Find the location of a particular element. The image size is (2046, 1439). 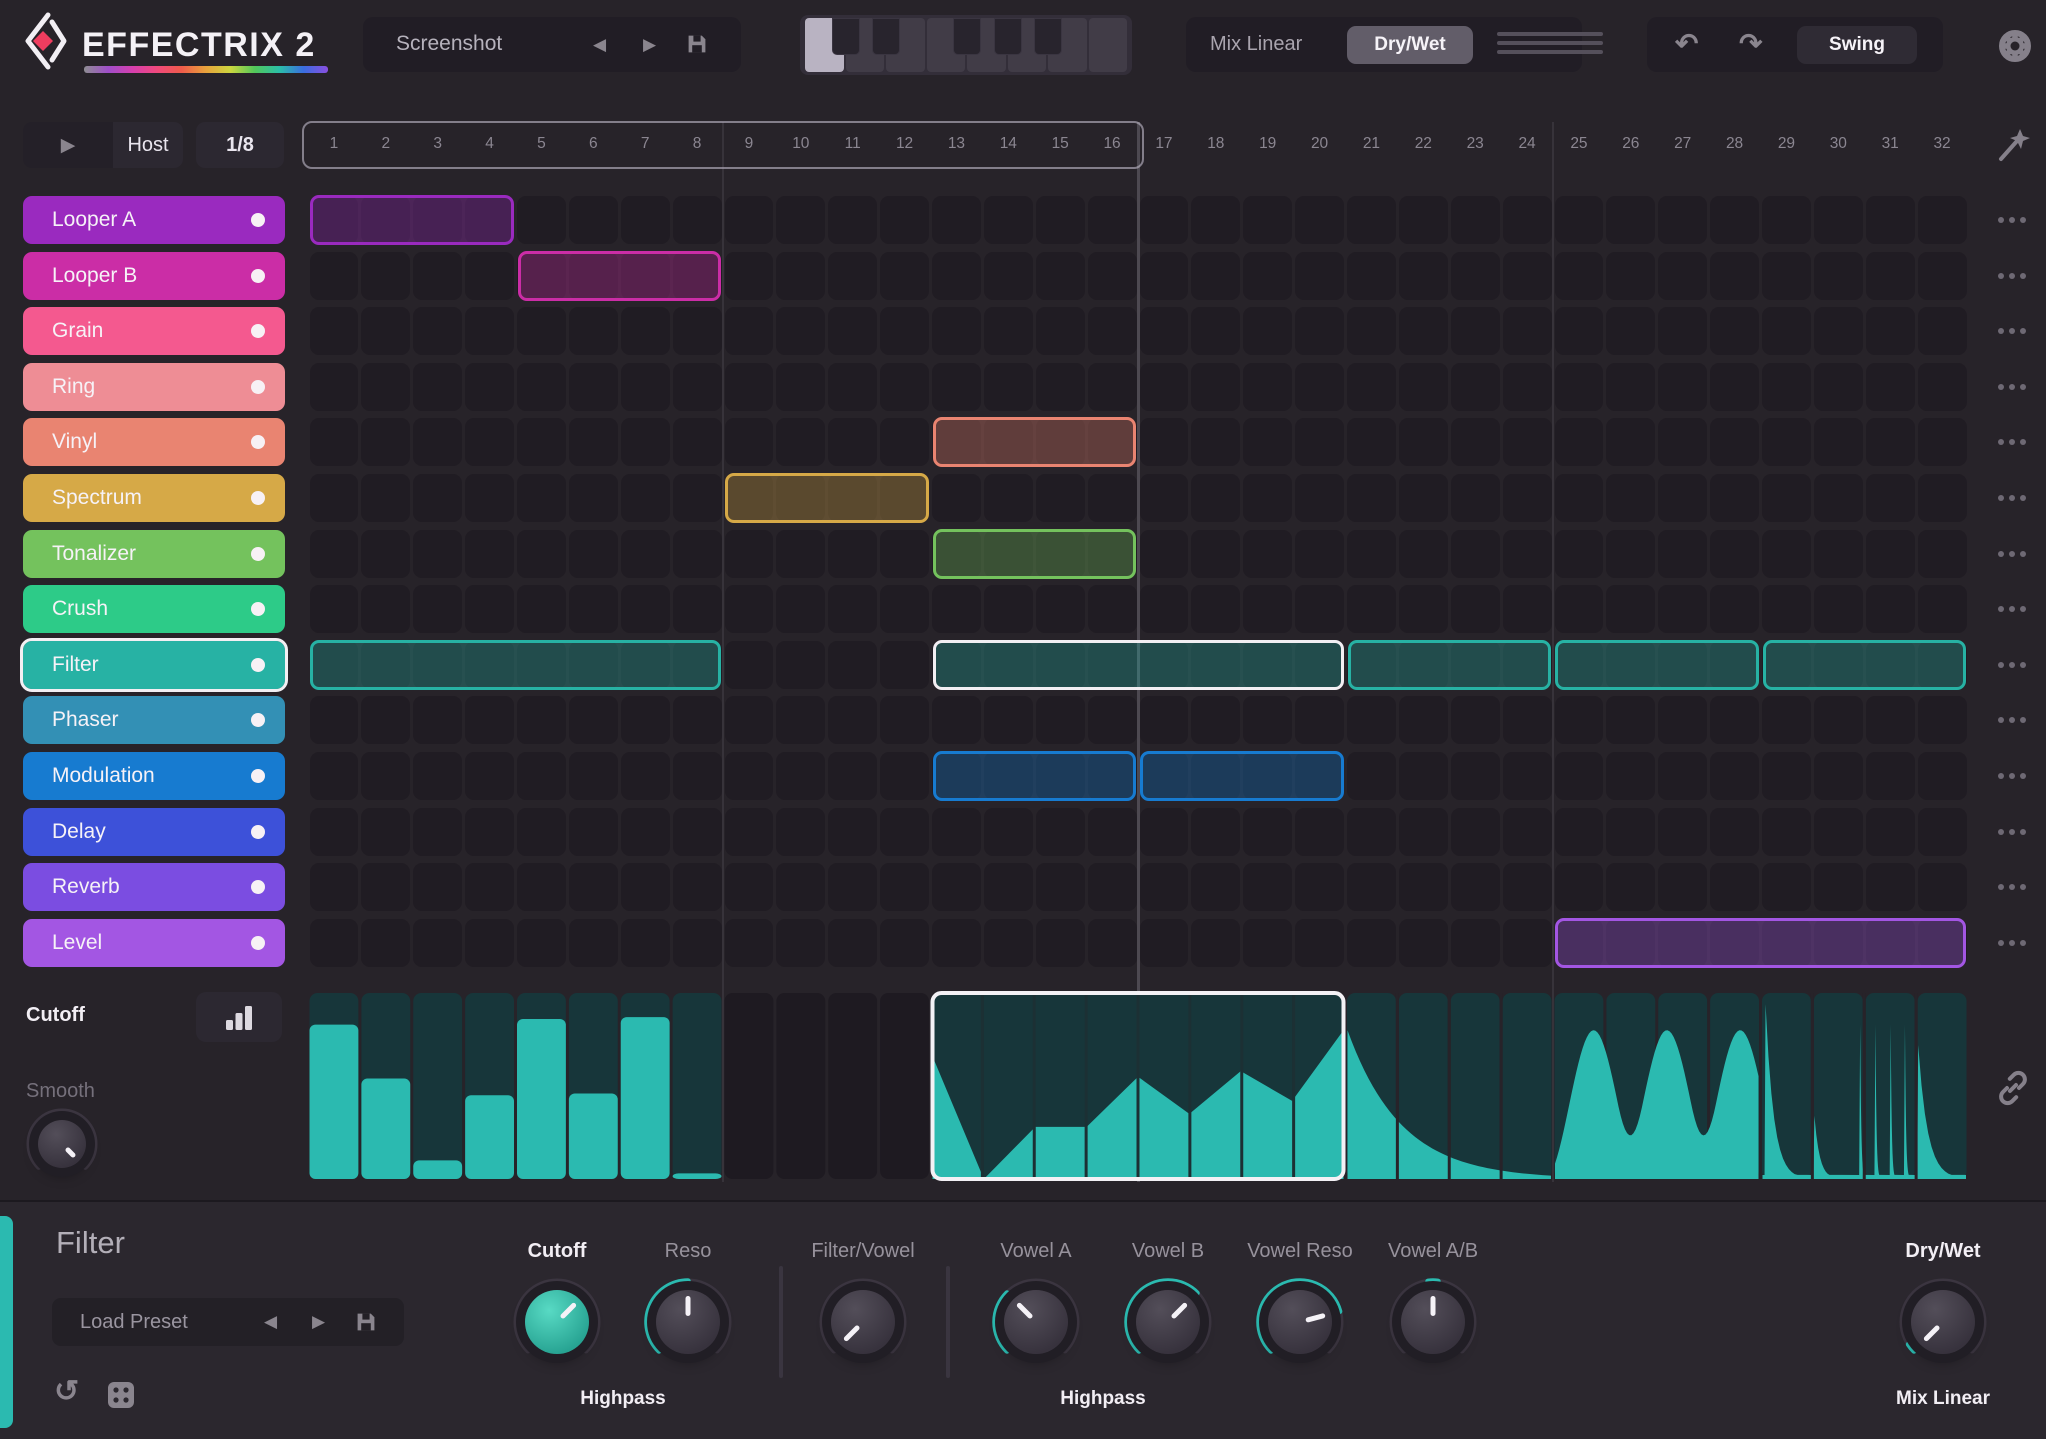

track-chip-phaser: Phaser is located at coordinates (154, 720).